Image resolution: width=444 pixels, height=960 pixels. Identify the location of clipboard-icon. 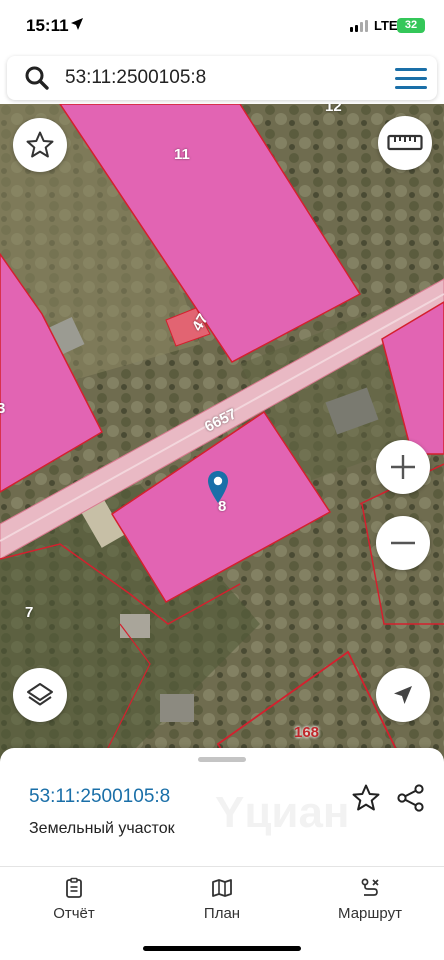
(74, 887).